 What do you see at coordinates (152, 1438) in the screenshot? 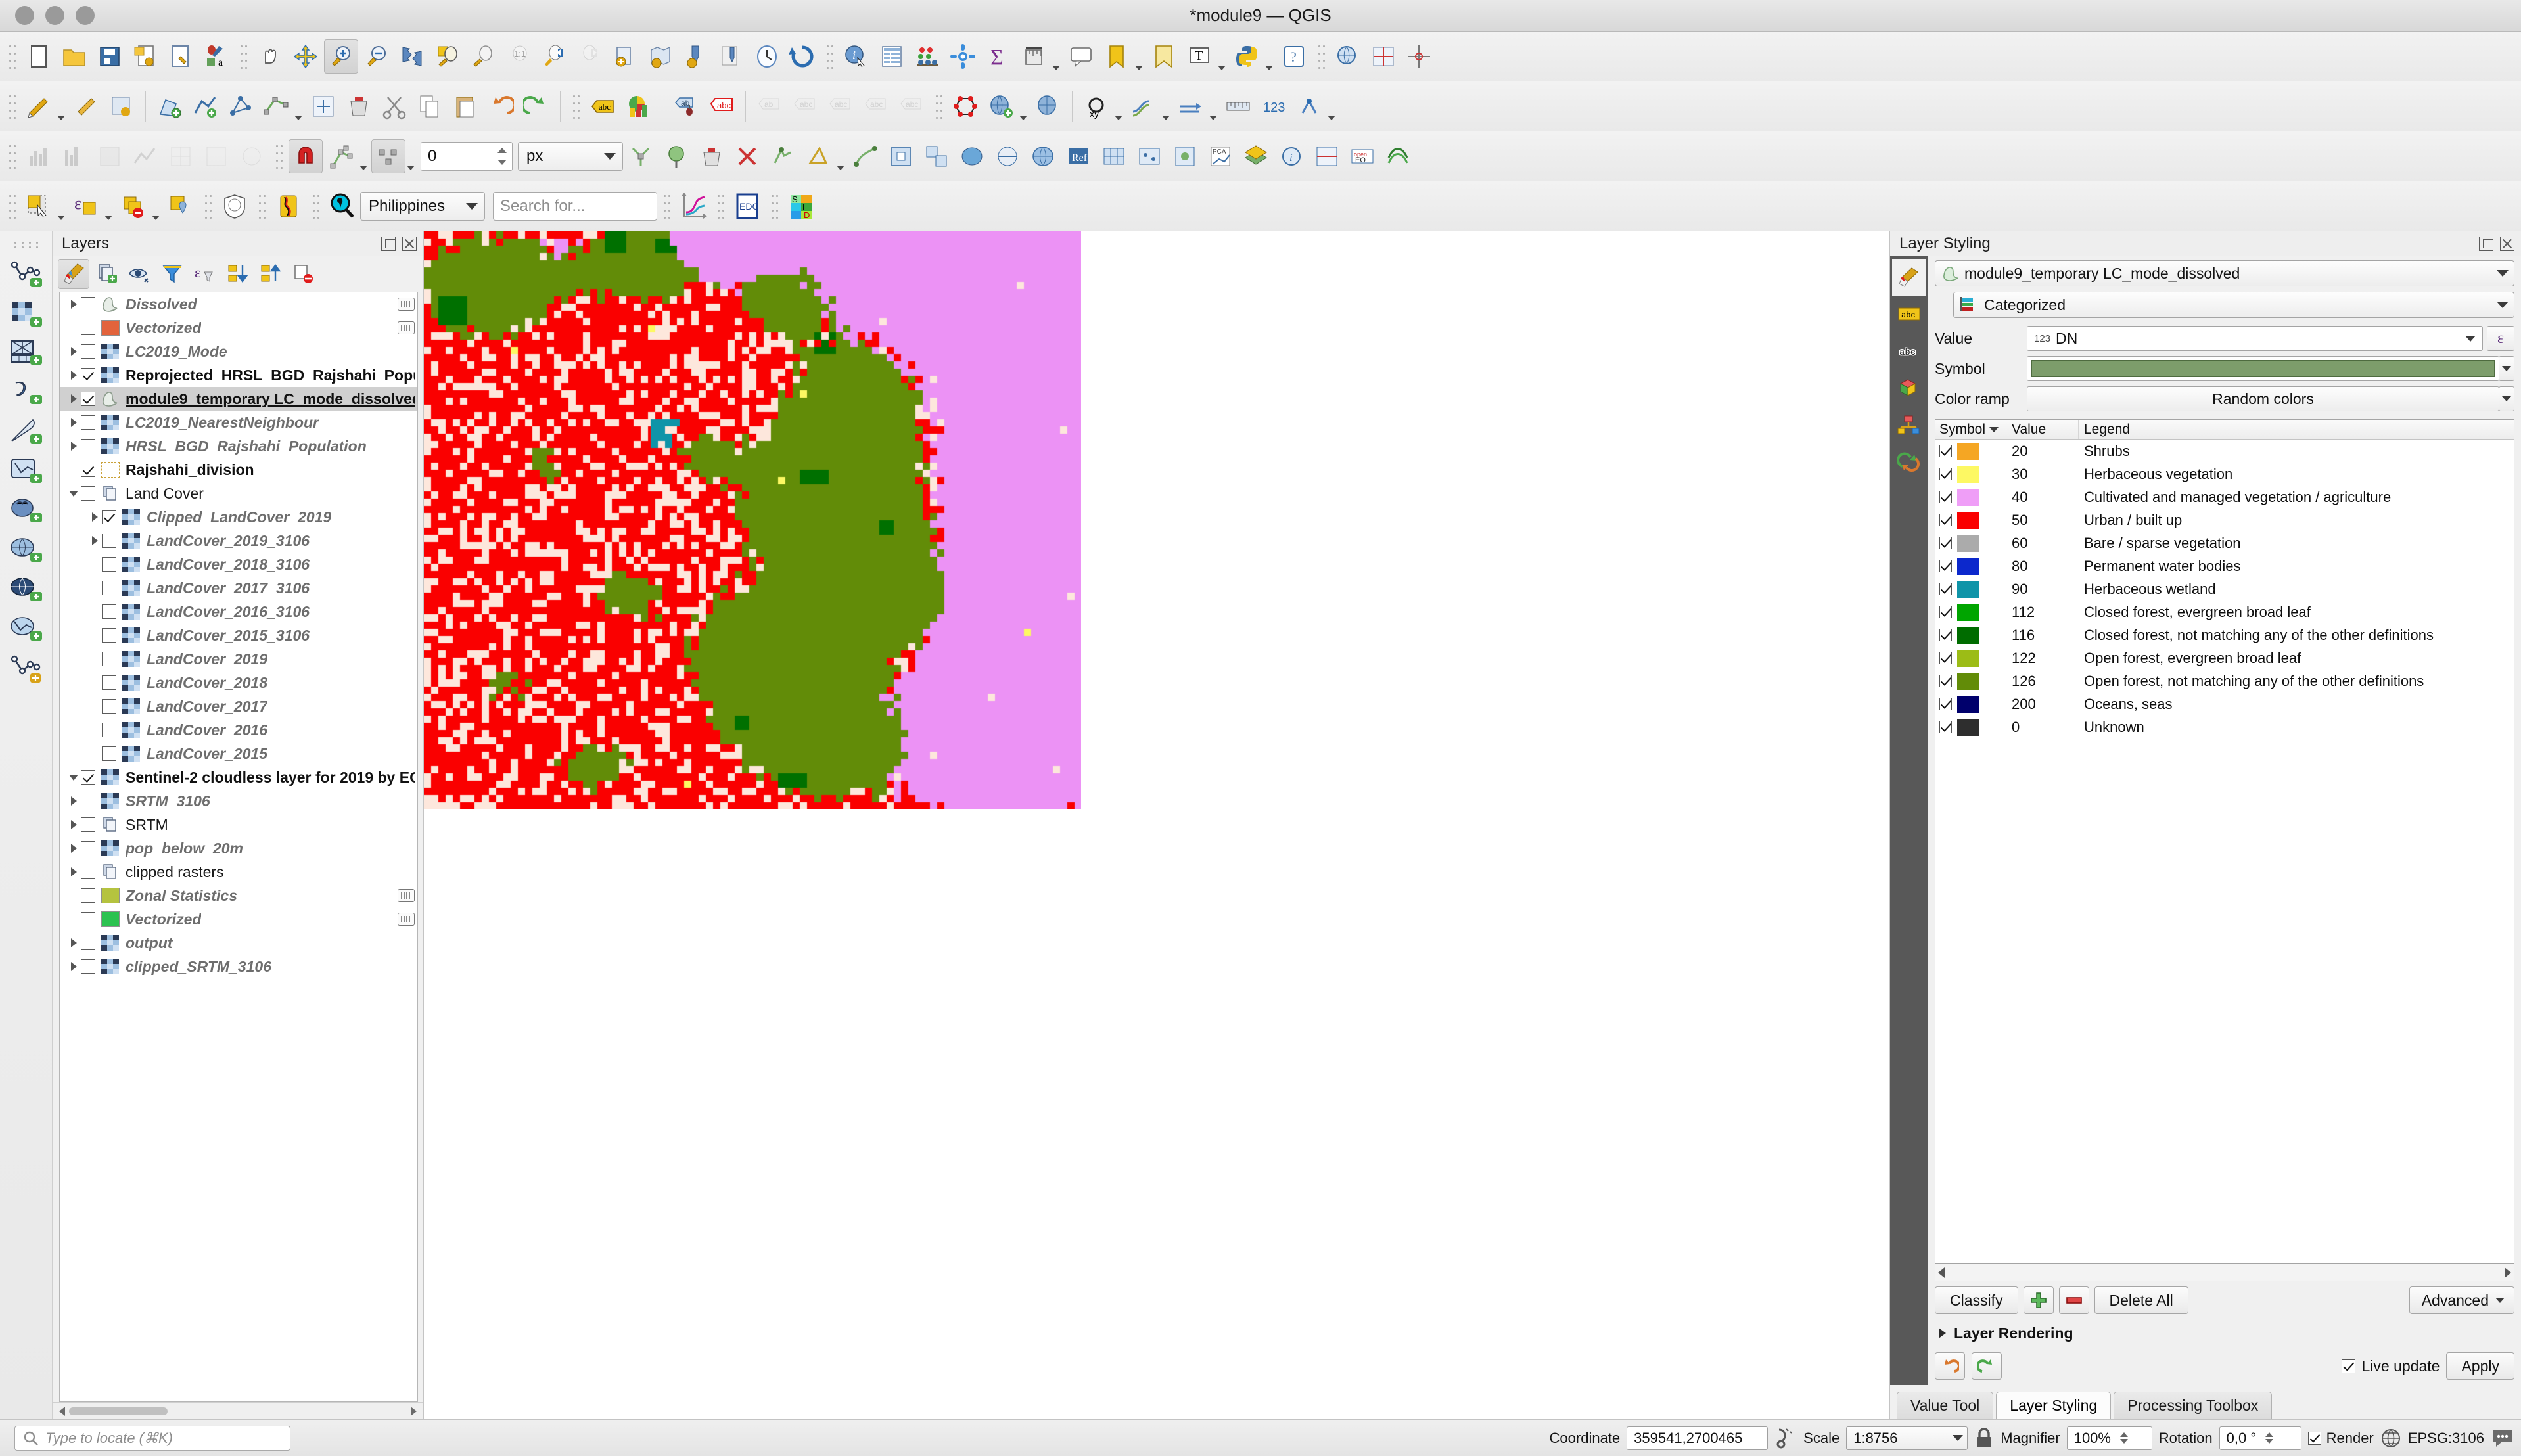
I see `locator-input: Type to locate (⌘K)` at bounding box center [152, 1438].